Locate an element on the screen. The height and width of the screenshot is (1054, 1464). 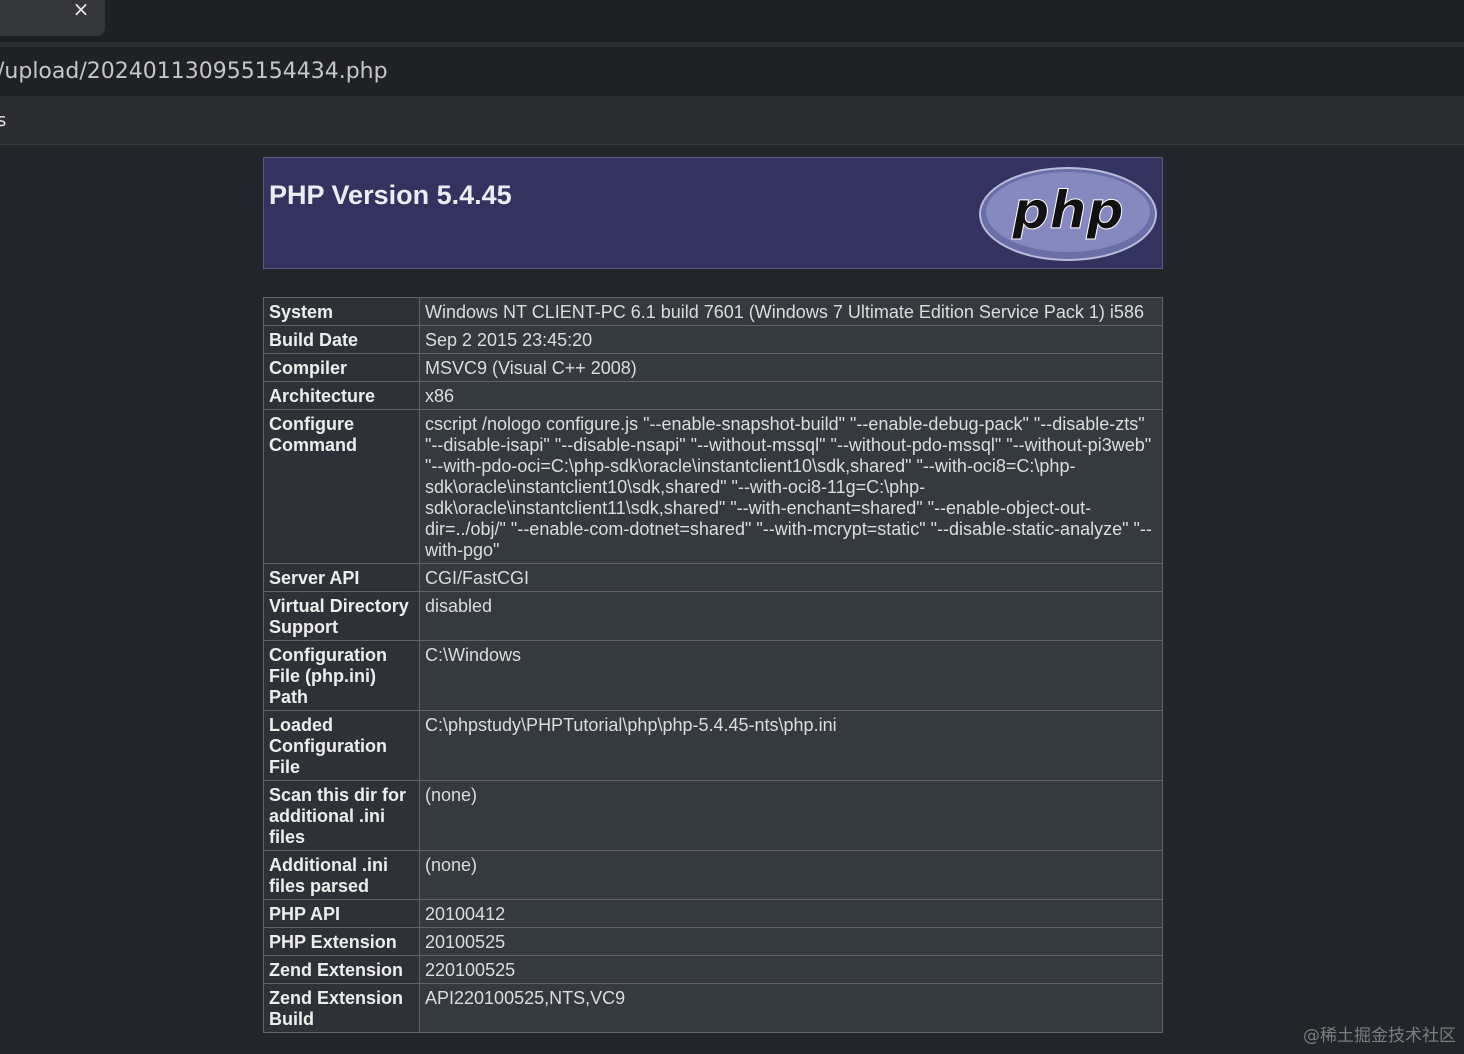
table-row: Additional .ini files parsed (none) is located at coordinates (713, 875).